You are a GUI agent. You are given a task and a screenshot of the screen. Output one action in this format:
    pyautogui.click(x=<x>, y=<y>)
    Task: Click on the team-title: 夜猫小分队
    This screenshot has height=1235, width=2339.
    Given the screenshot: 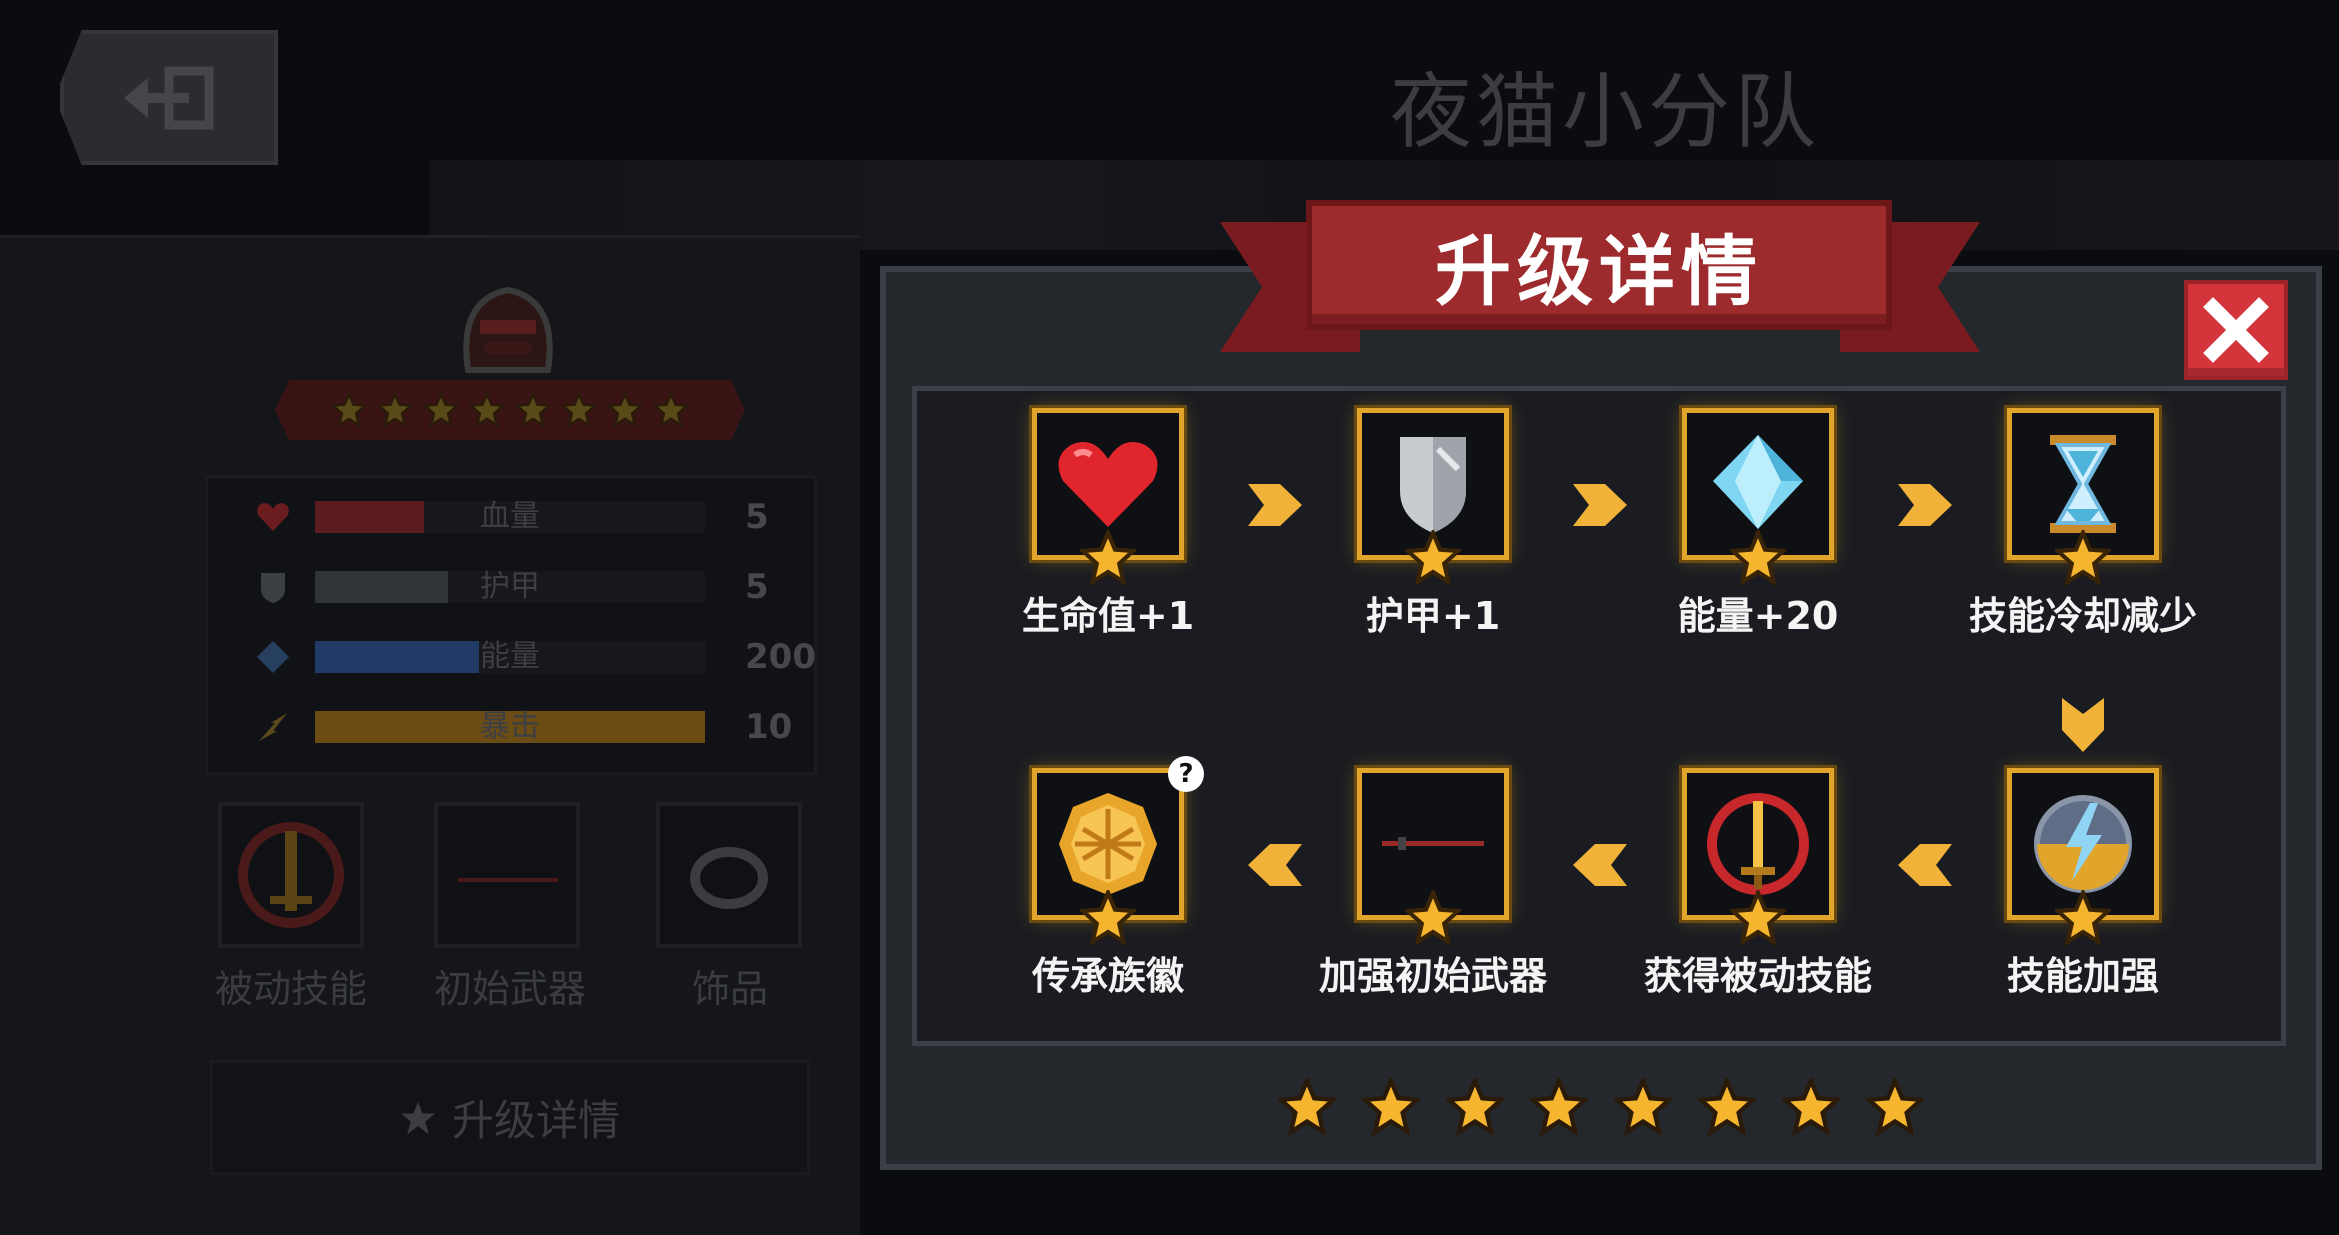 What is the action you would take?
    pyautogui.click(x=1604, y=112)
    